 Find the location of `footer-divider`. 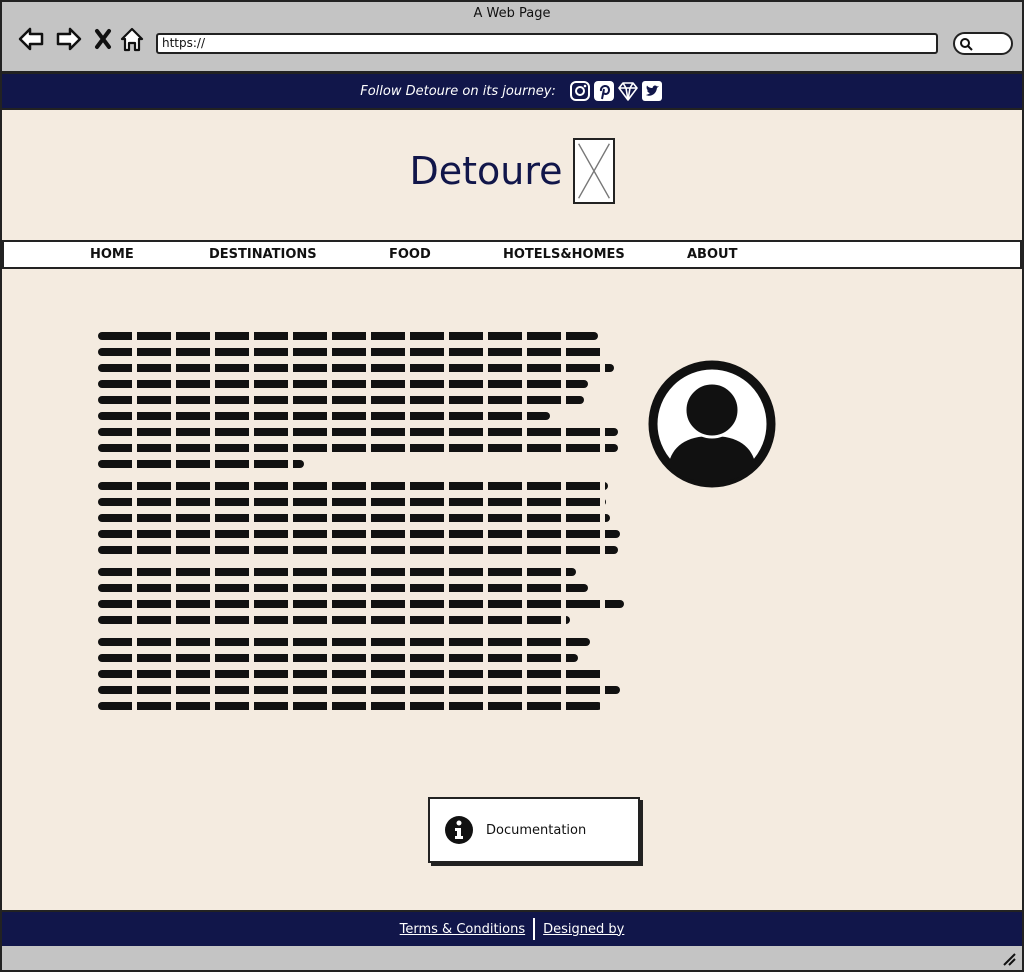

footer-divider is located at coordinates (534, 929).